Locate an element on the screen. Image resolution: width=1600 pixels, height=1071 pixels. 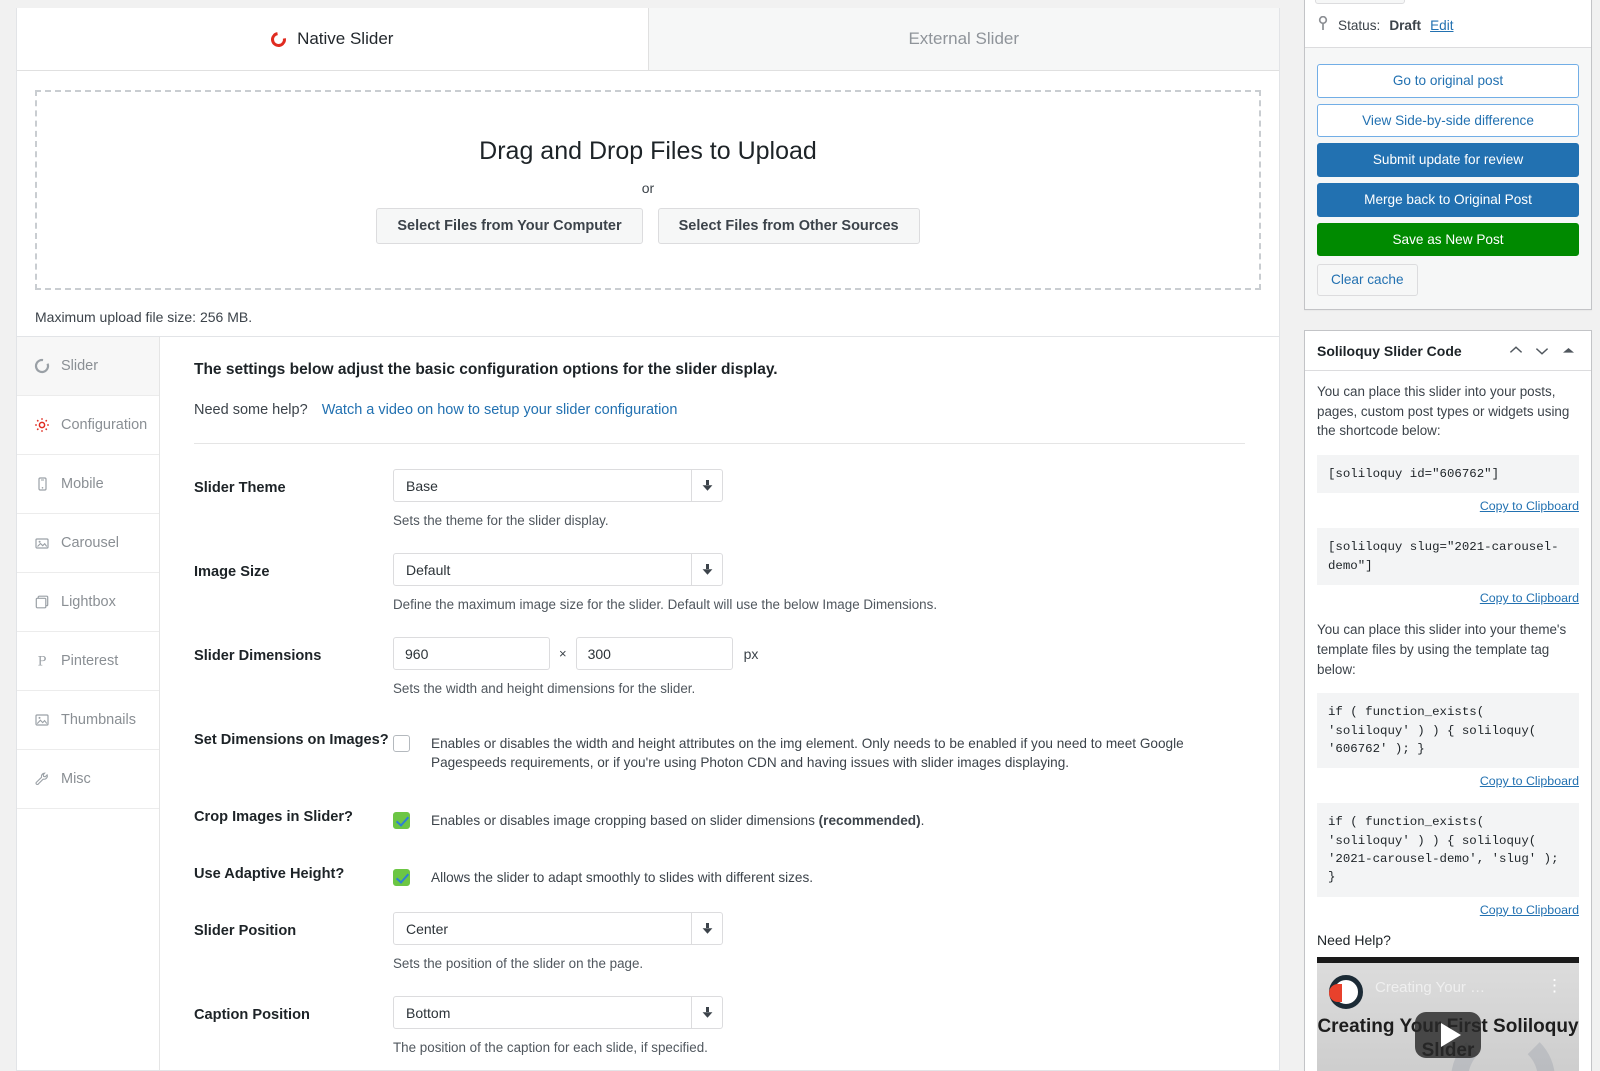
view-side-by-side-difference-button: View Side-by-side difference is located at coordinates (1448, 120).